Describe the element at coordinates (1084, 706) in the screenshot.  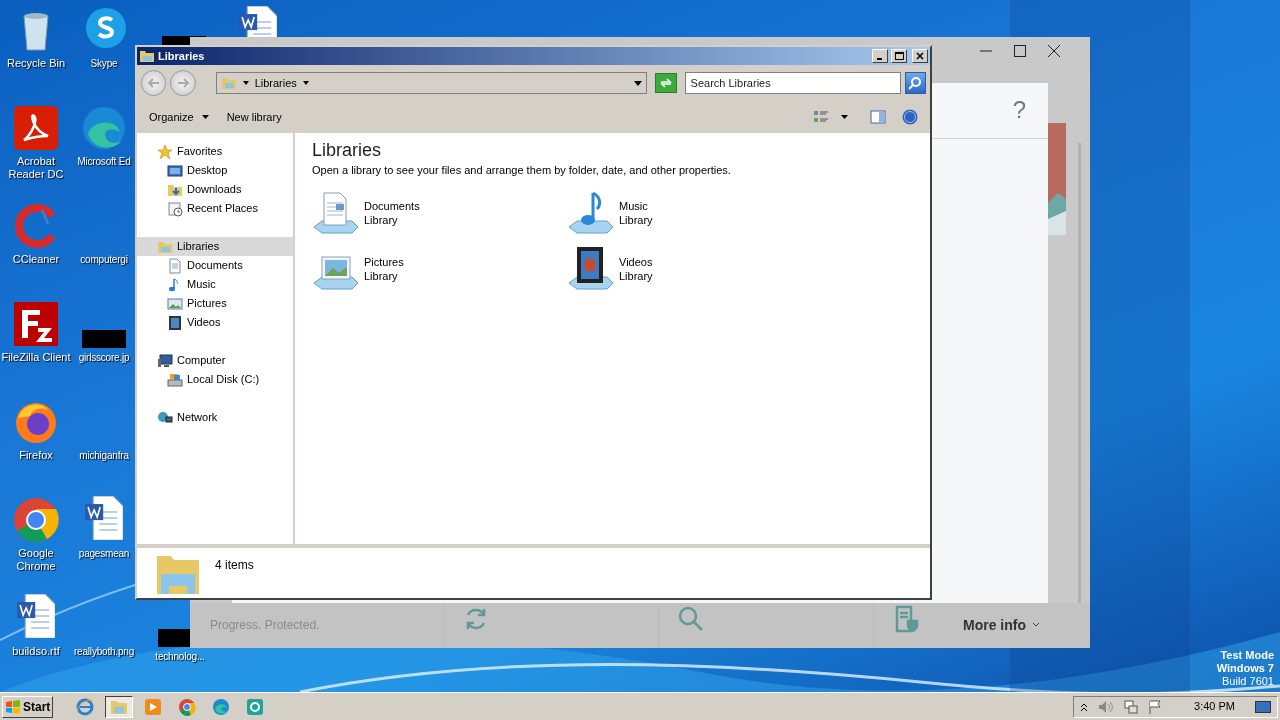
I see `show-hidden-icons` at that location.